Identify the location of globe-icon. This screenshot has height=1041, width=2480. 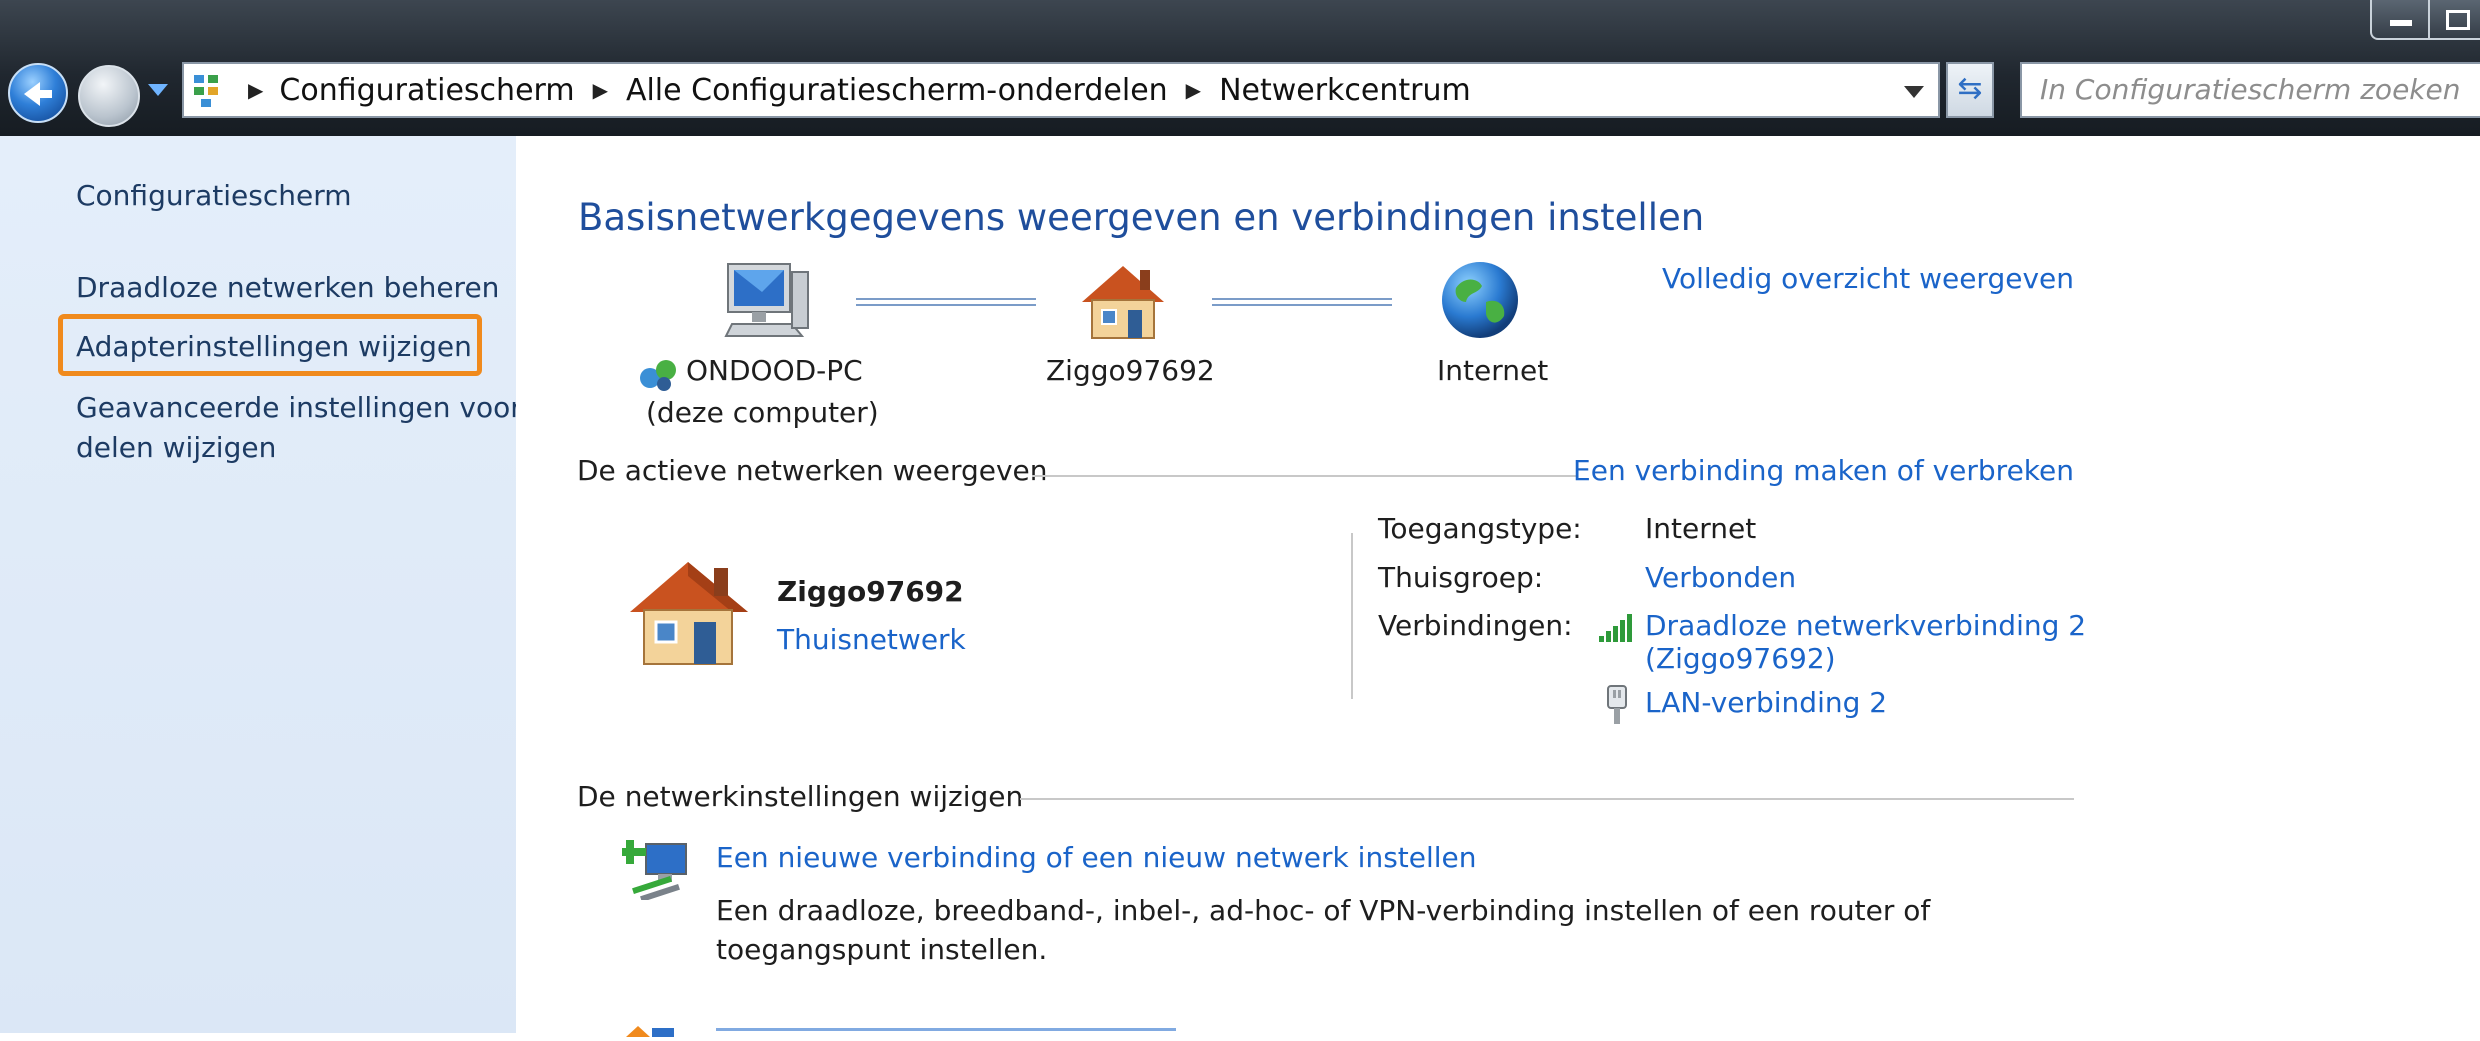
(1480, 302).